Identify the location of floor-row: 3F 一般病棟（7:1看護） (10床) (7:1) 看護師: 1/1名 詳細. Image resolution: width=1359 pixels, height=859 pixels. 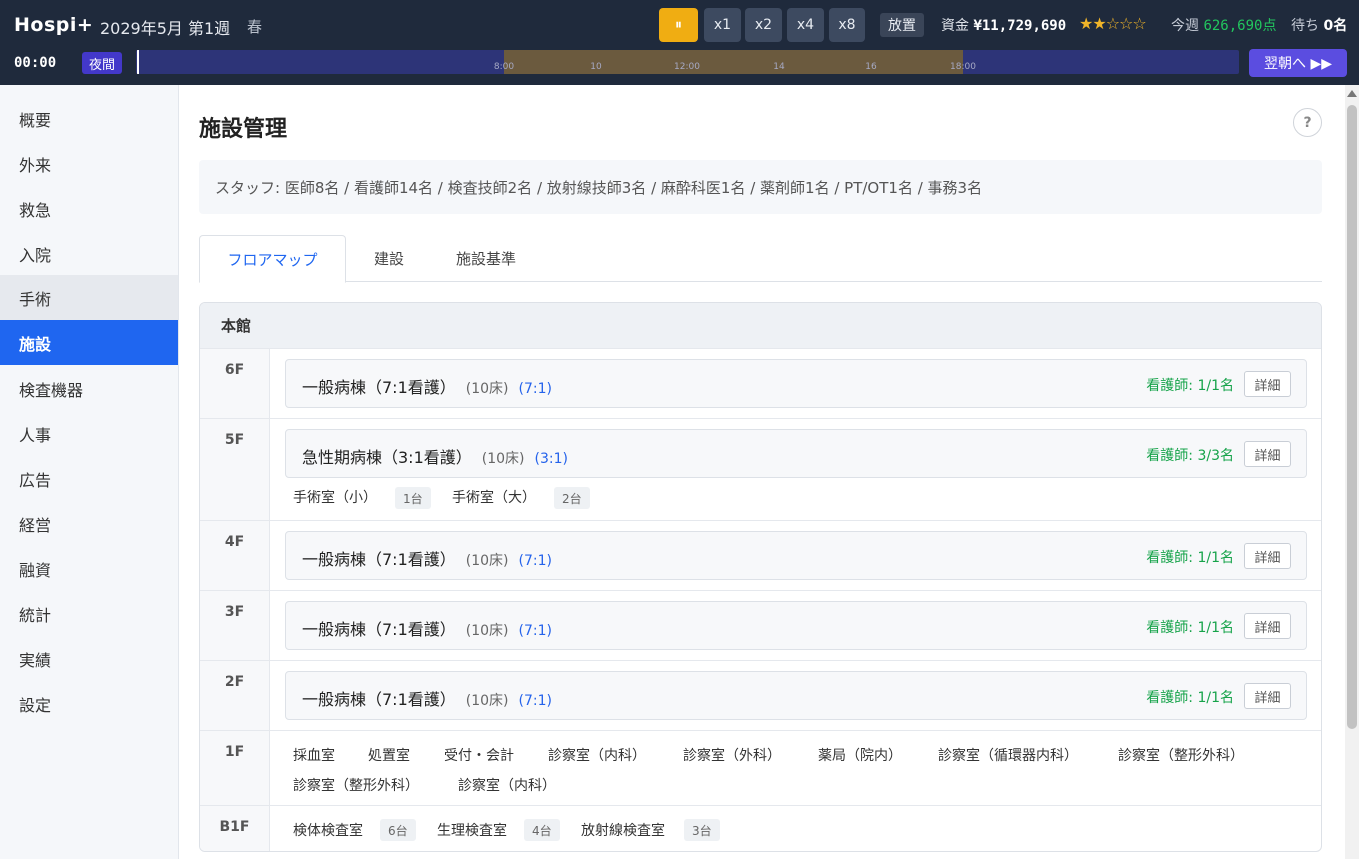
(760, 625).